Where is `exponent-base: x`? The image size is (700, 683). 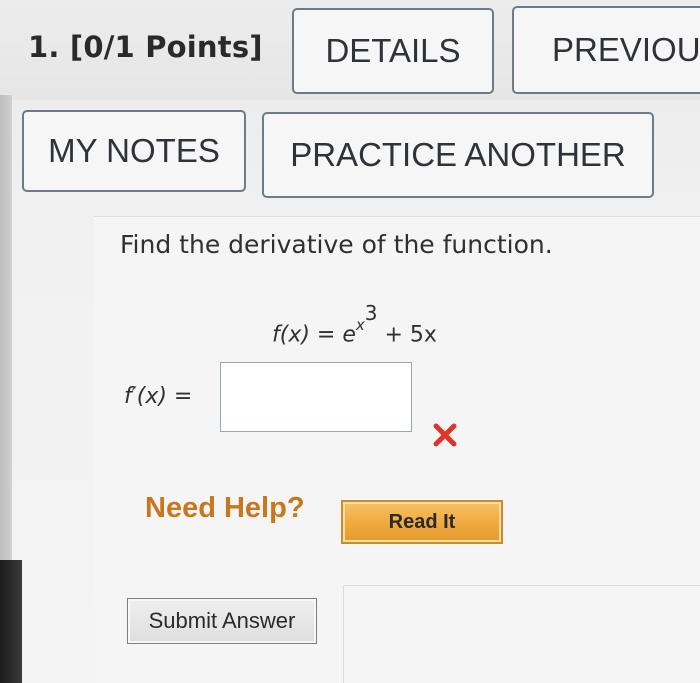
exponent-base: x is located at coordinates (360, 325).